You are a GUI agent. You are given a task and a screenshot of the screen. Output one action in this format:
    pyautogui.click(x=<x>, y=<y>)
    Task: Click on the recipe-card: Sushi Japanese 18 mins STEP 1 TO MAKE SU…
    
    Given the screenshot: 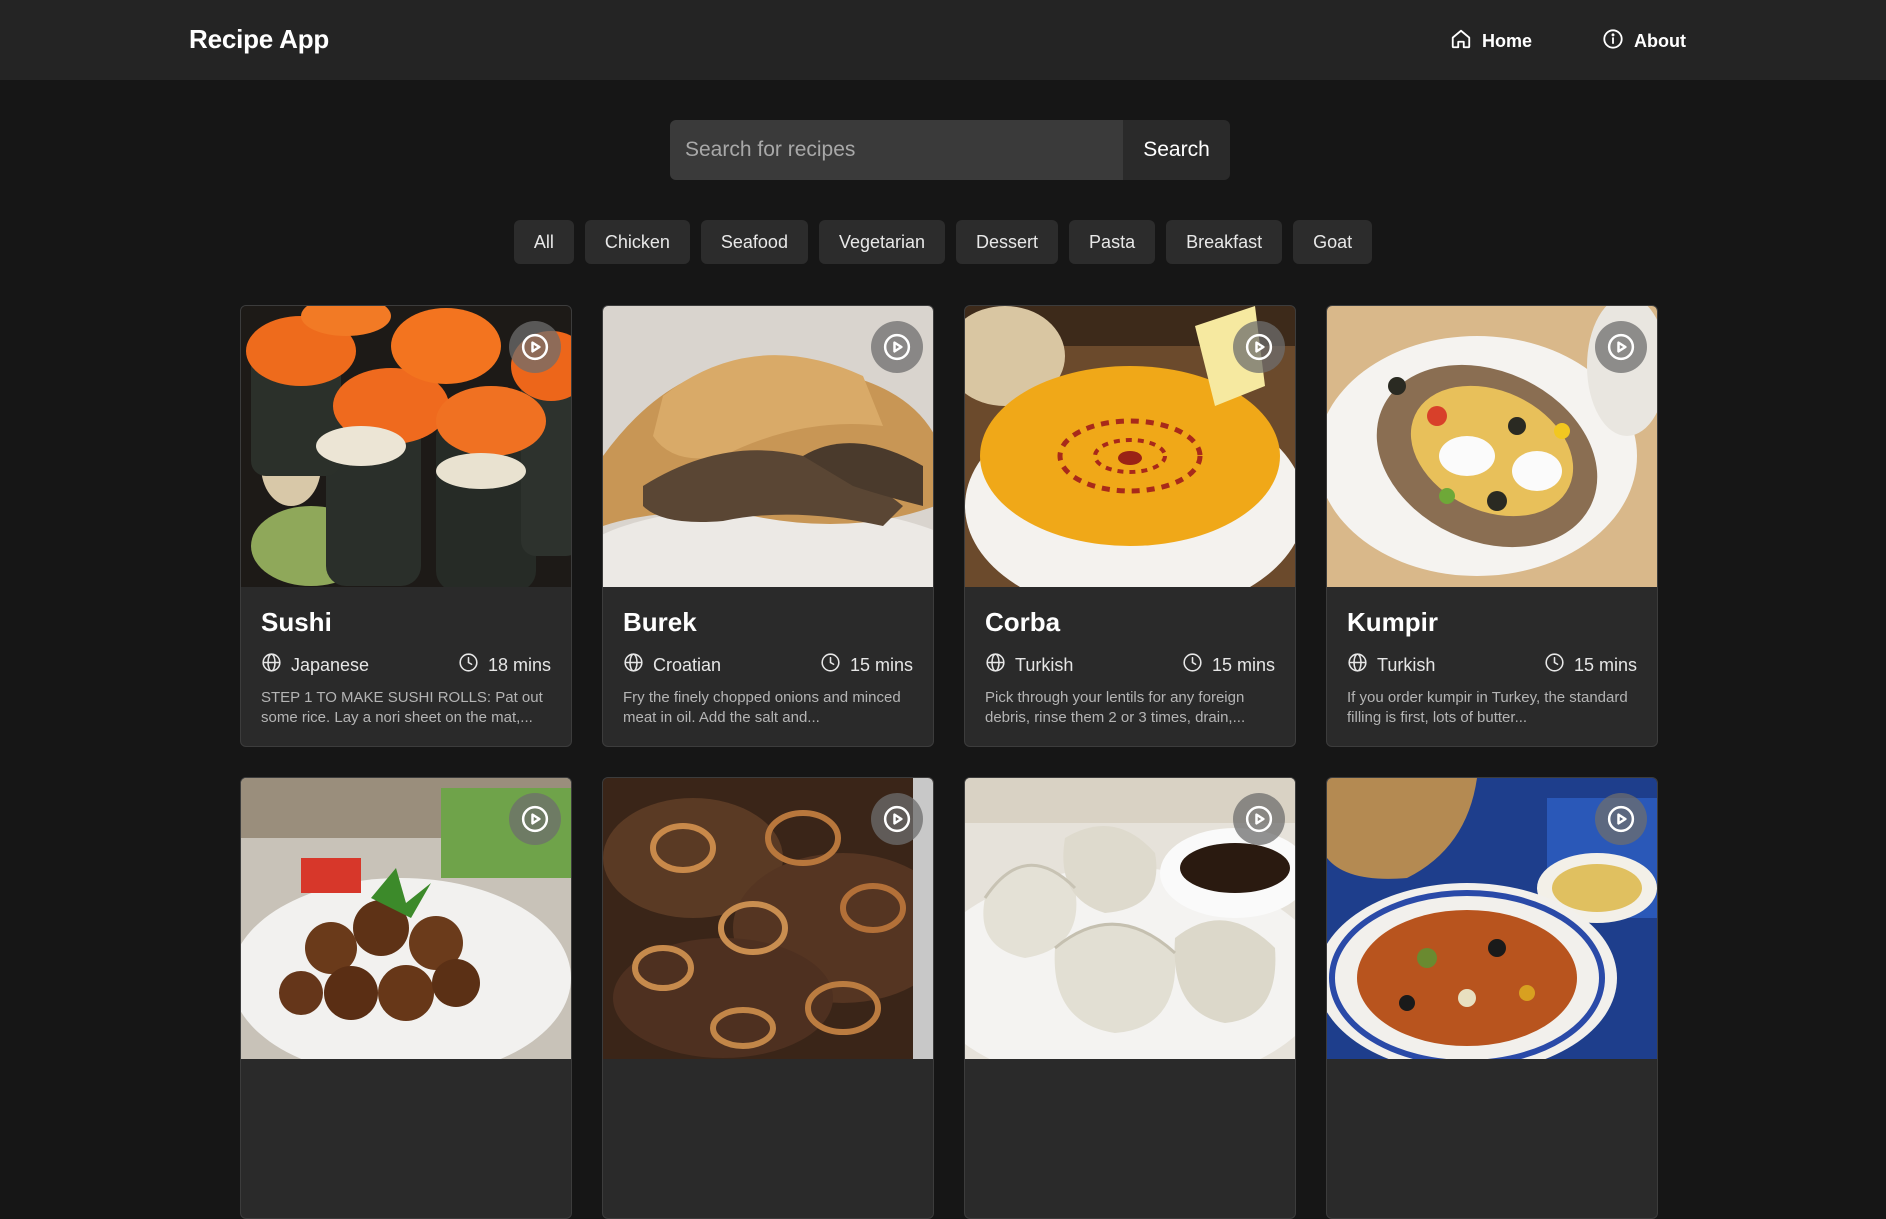 What is the action you would take?
    pyautogui.click(x=406, y=526)
    